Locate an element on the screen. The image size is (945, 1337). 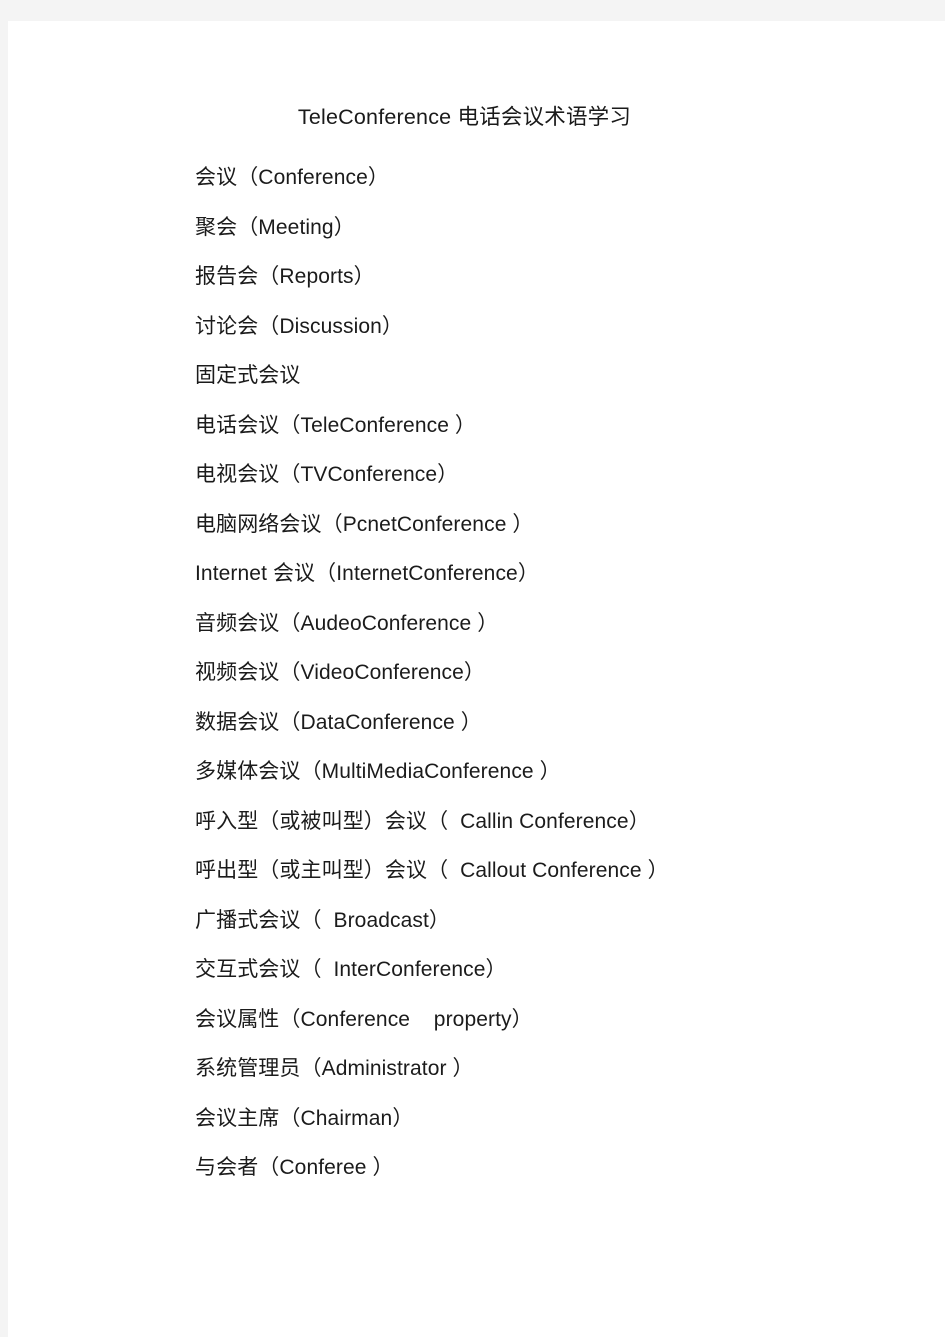
document-title: TeleConference 电话会议术语学习 is located at coordinates (464, 117).